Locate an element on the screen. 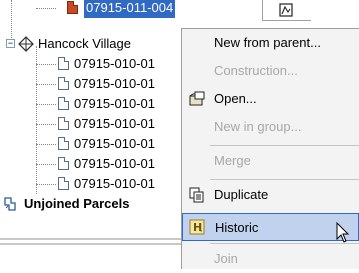 This screenshot has height=273, width=359. parcel-group-icon is located at coordinates (26, 44).